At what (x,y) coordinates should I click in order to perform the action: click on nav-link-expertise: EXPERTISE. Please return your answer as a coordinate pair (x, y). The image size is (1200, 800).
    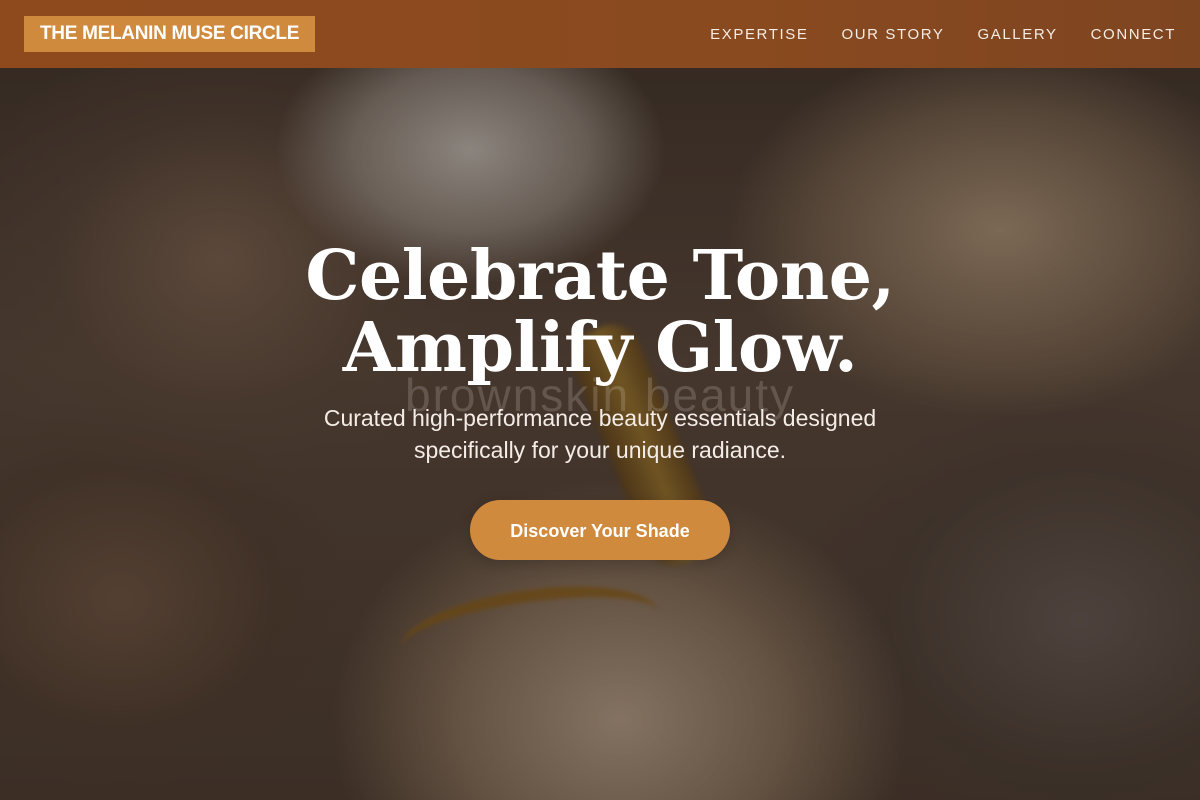
    Looking at the image, I should click on (759, 34).